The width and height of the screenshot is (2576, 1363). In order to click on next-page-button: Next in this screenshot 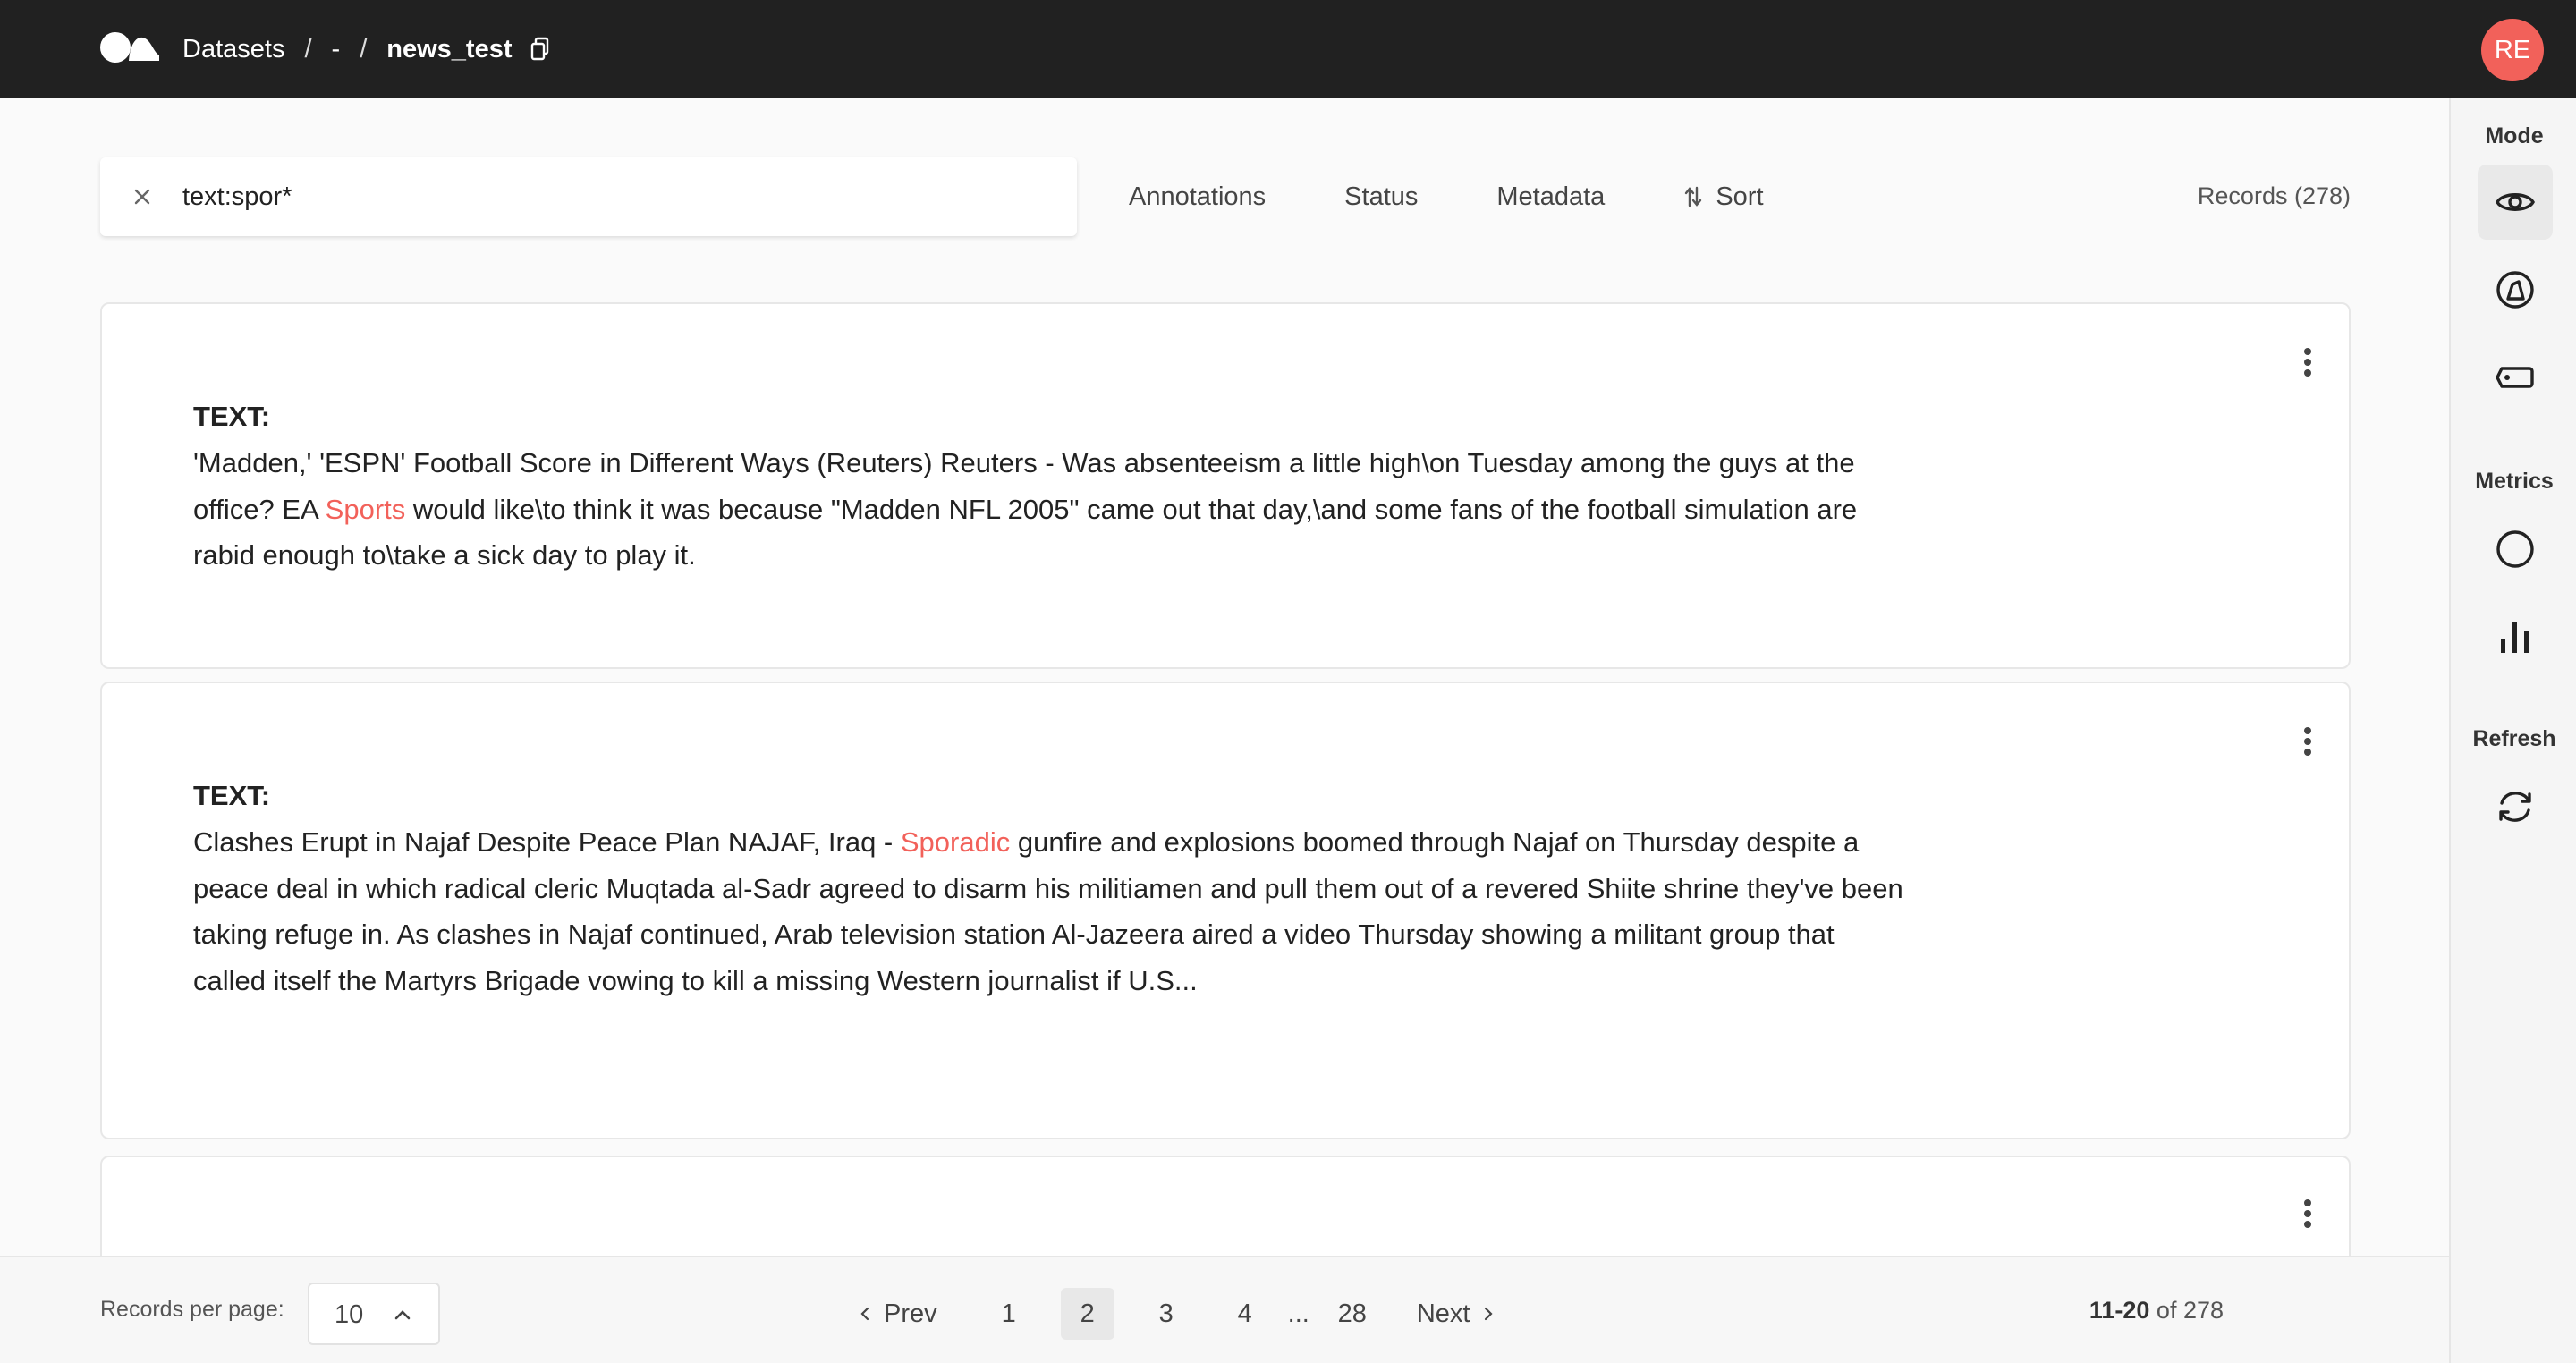, I will do `click(1456, 1314)`.